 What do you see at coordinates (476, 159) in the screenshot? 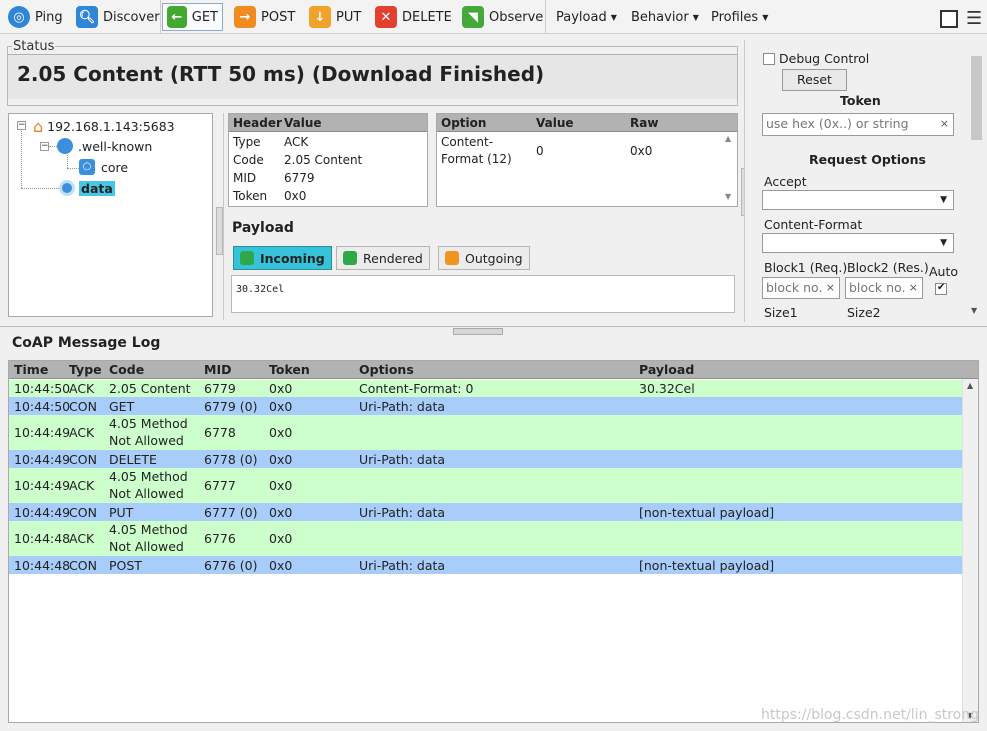
I see `option-name: Format (12)` at bounding box center [476, 159].